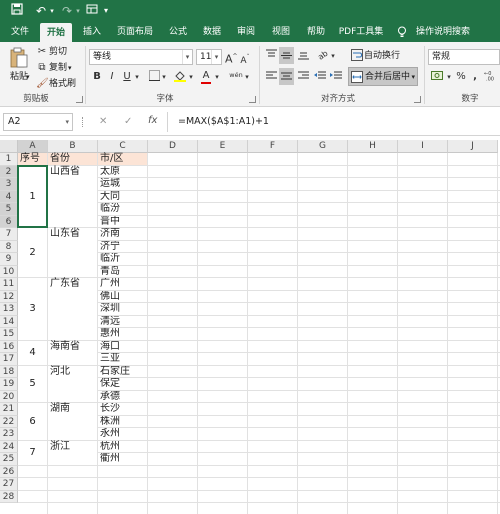  Describe the element at coordinates (79, 99) in the screenshot. I see `clipboard-launcher-icon` at that location.